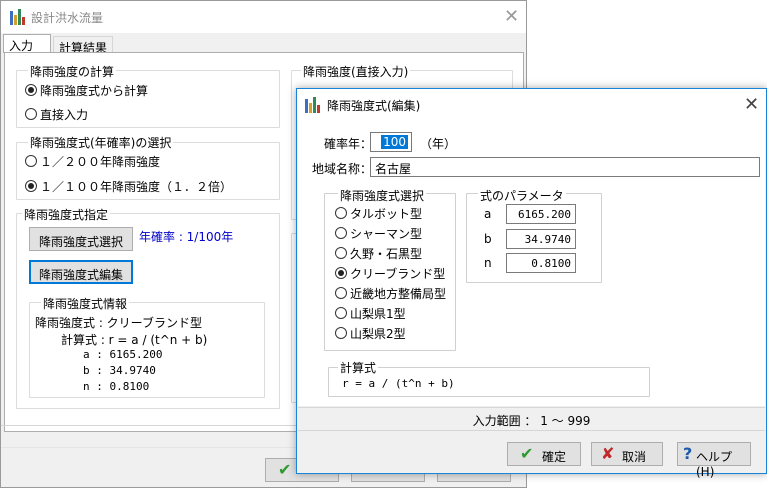 The height and width of the screenshot is (488, 767). I want to click on probability-text: 年確率 : 1/100年, so click(186, 237).